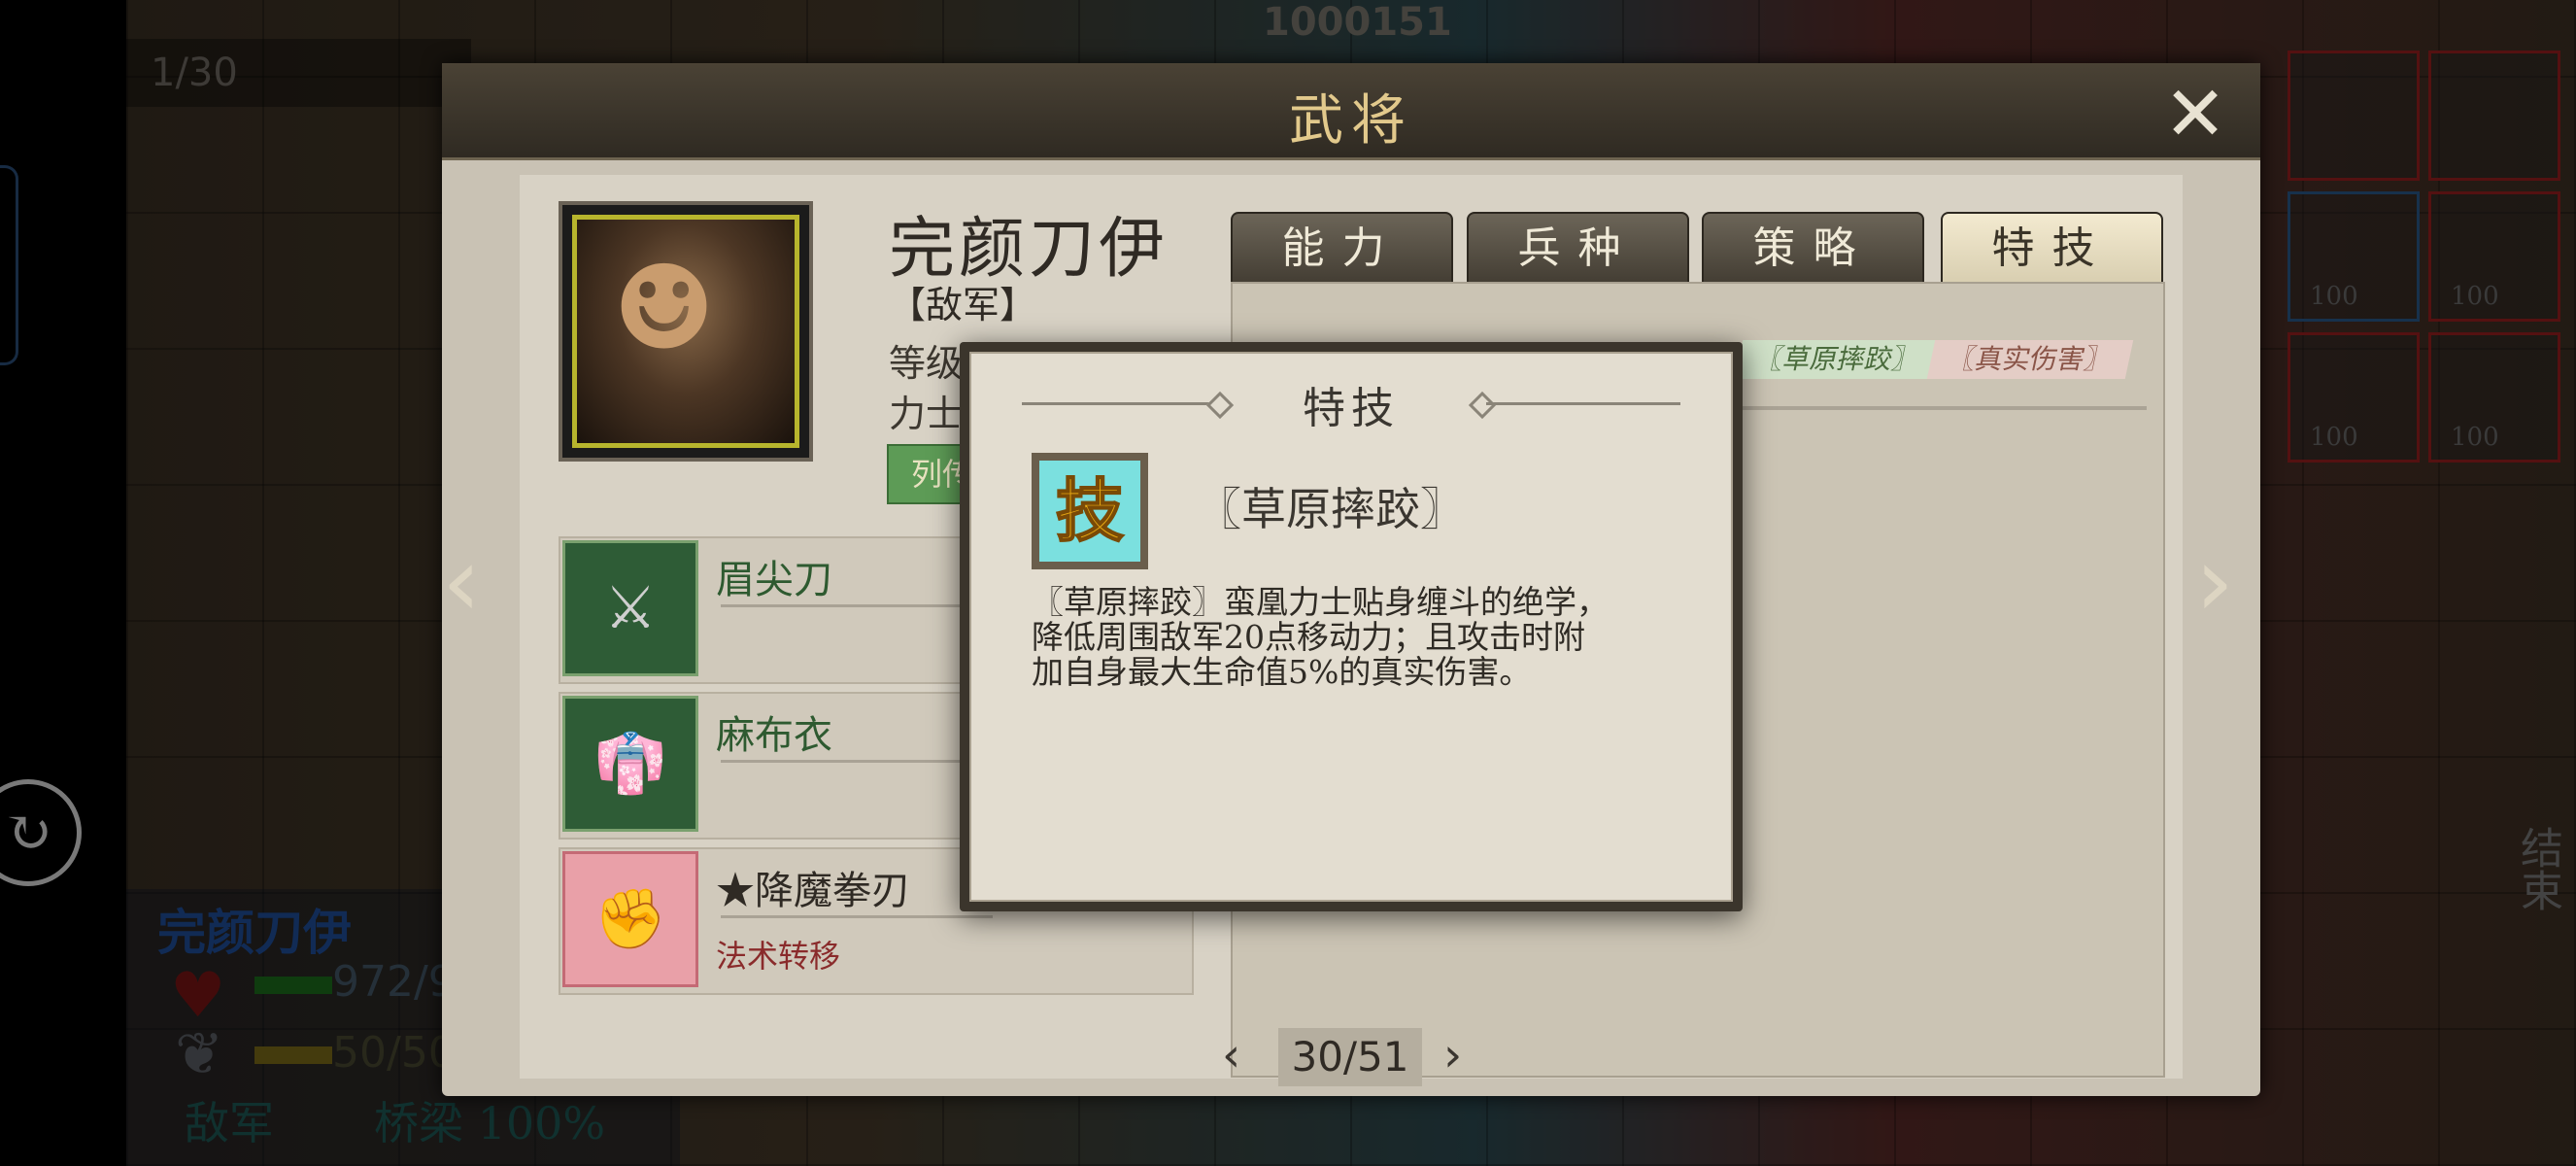 This screenshot has height=1166, width=2576. What do you see at coordinates (1838, 359) in the screenshot?
I see `skill-tag: 〖草原摔跤〗` at bounding box center [1838, 359].